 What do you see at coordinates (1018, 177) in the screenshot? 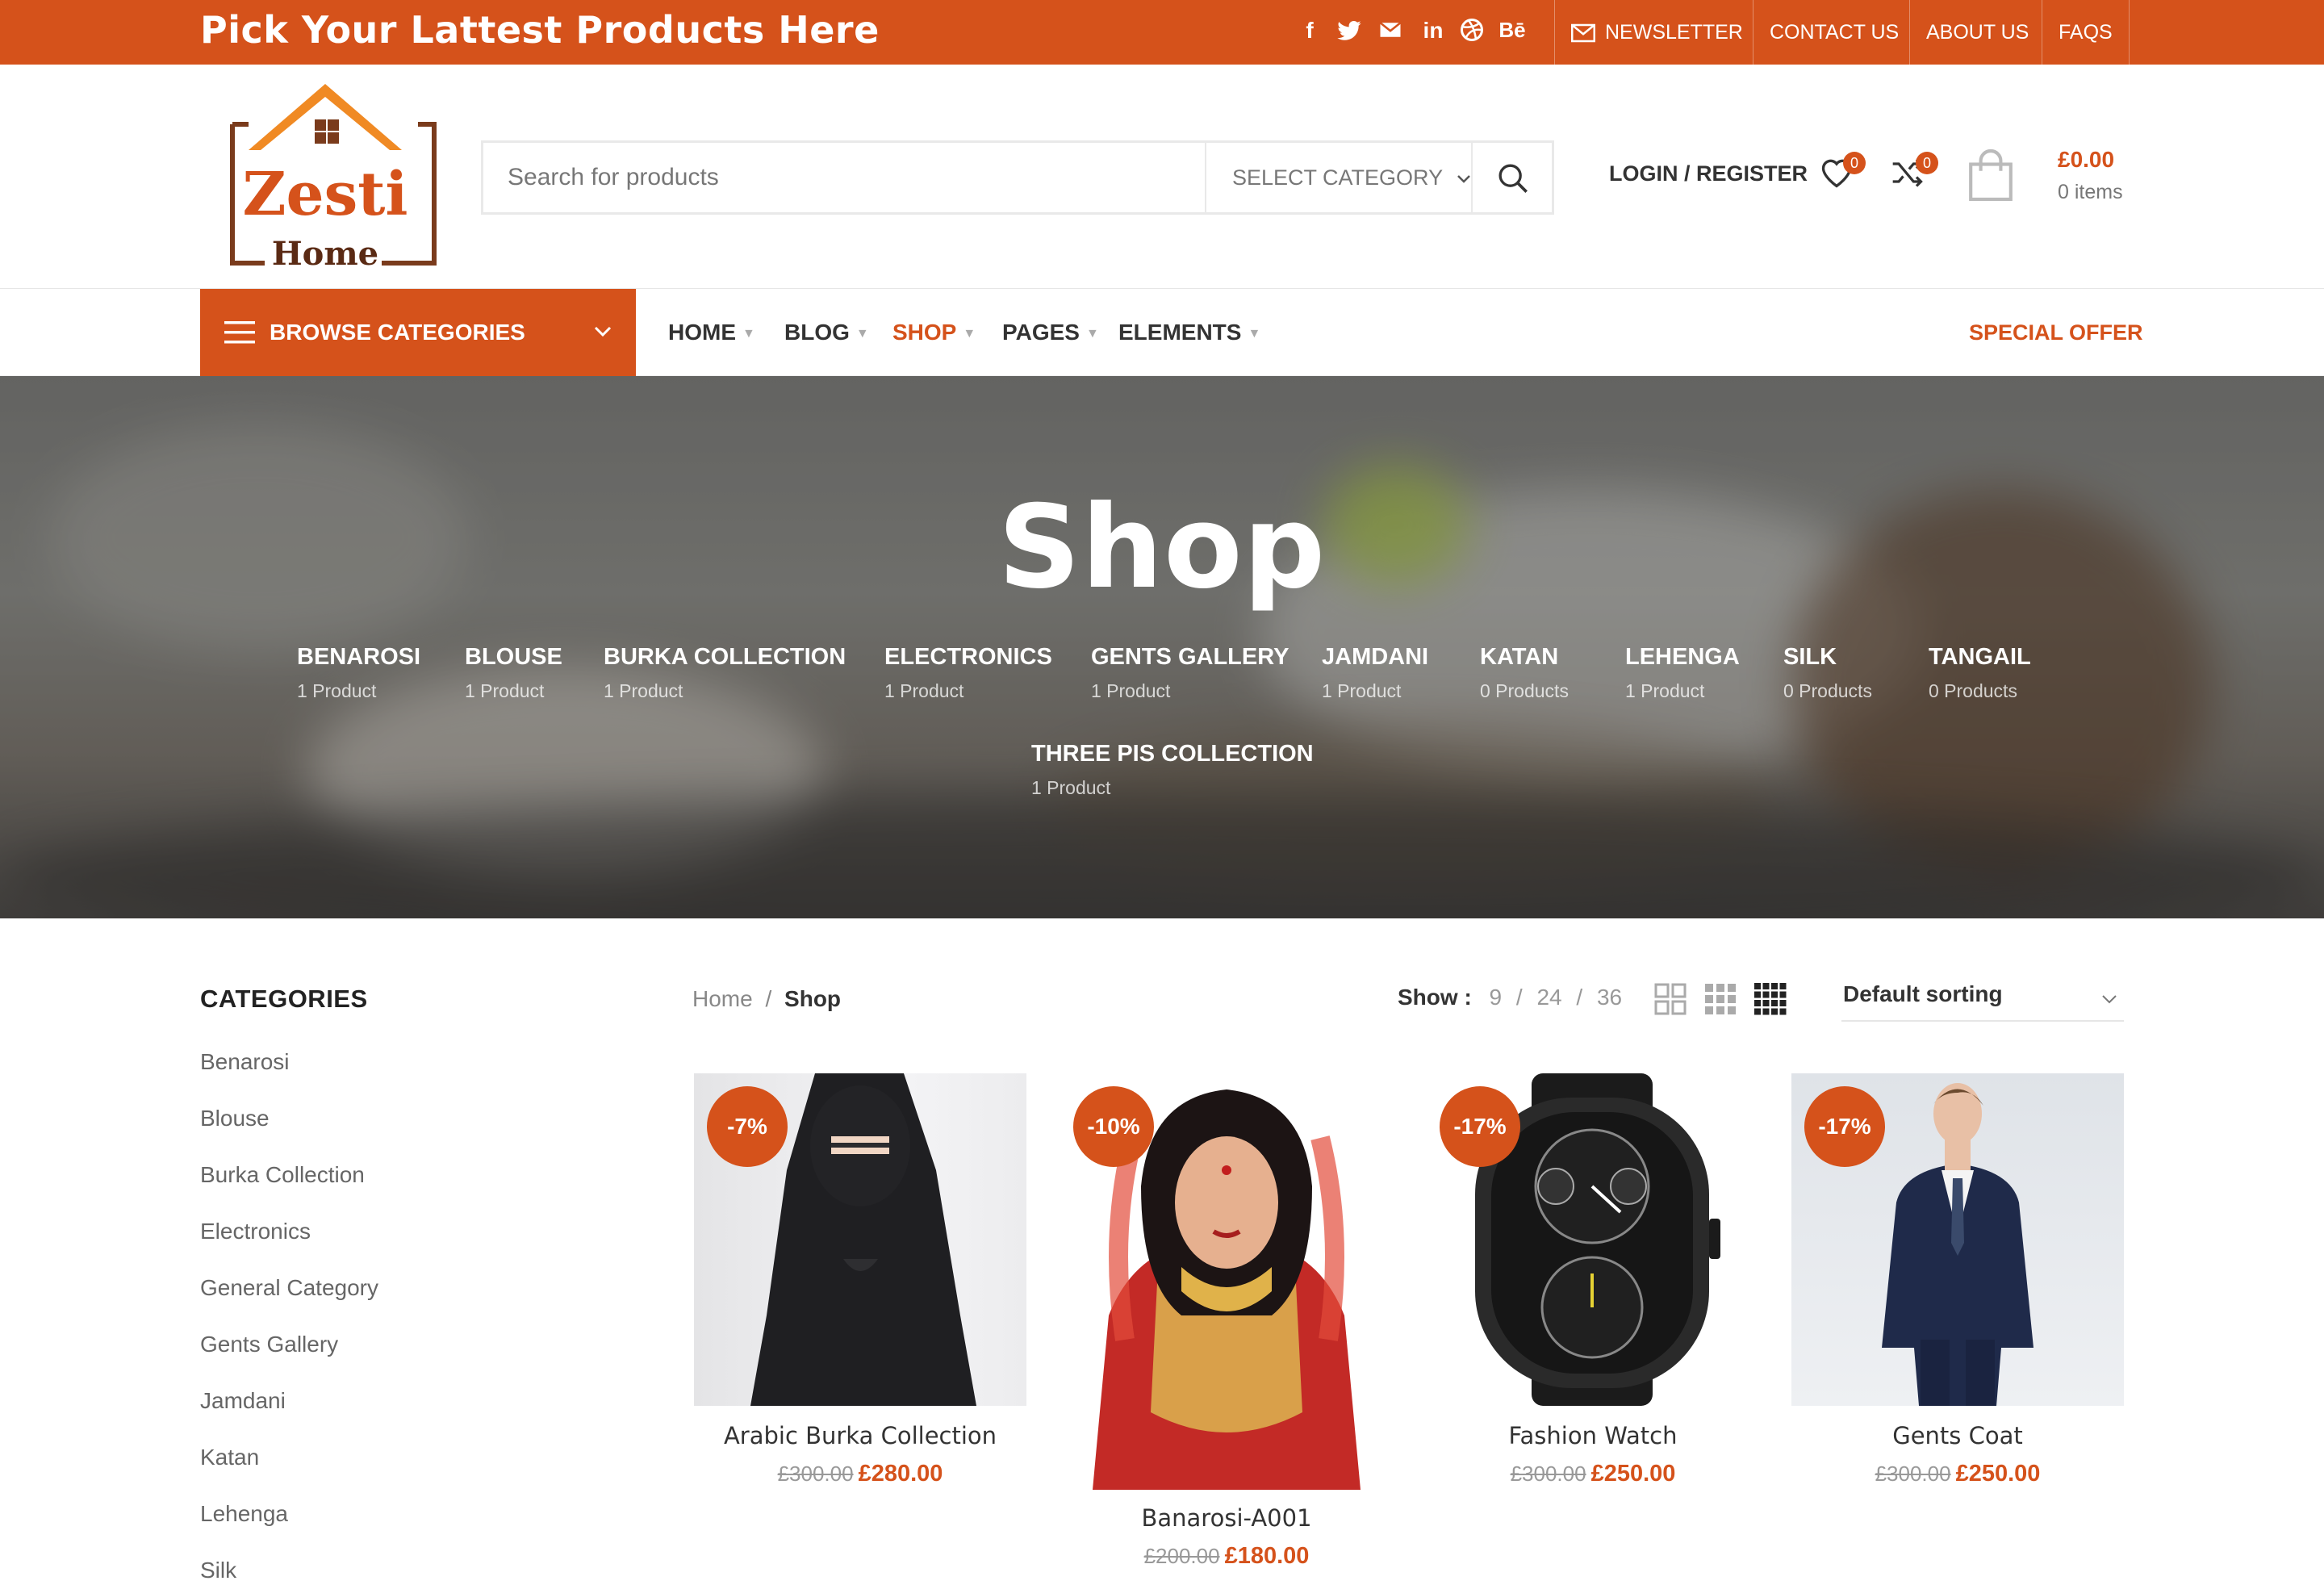
I see `search-bar: Search for products SELECT CATEGORY` at bounding box center [1018, 177].